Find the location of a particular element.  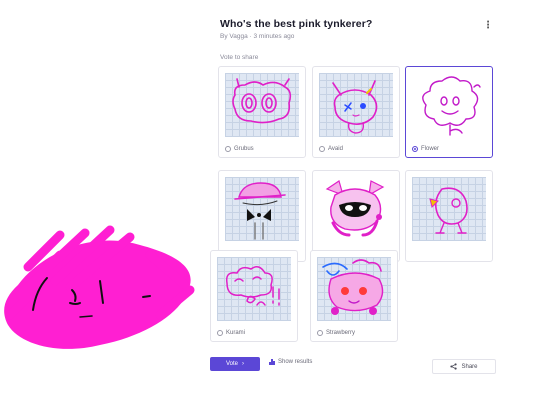

share-icon is located at coordinates (454, 366).